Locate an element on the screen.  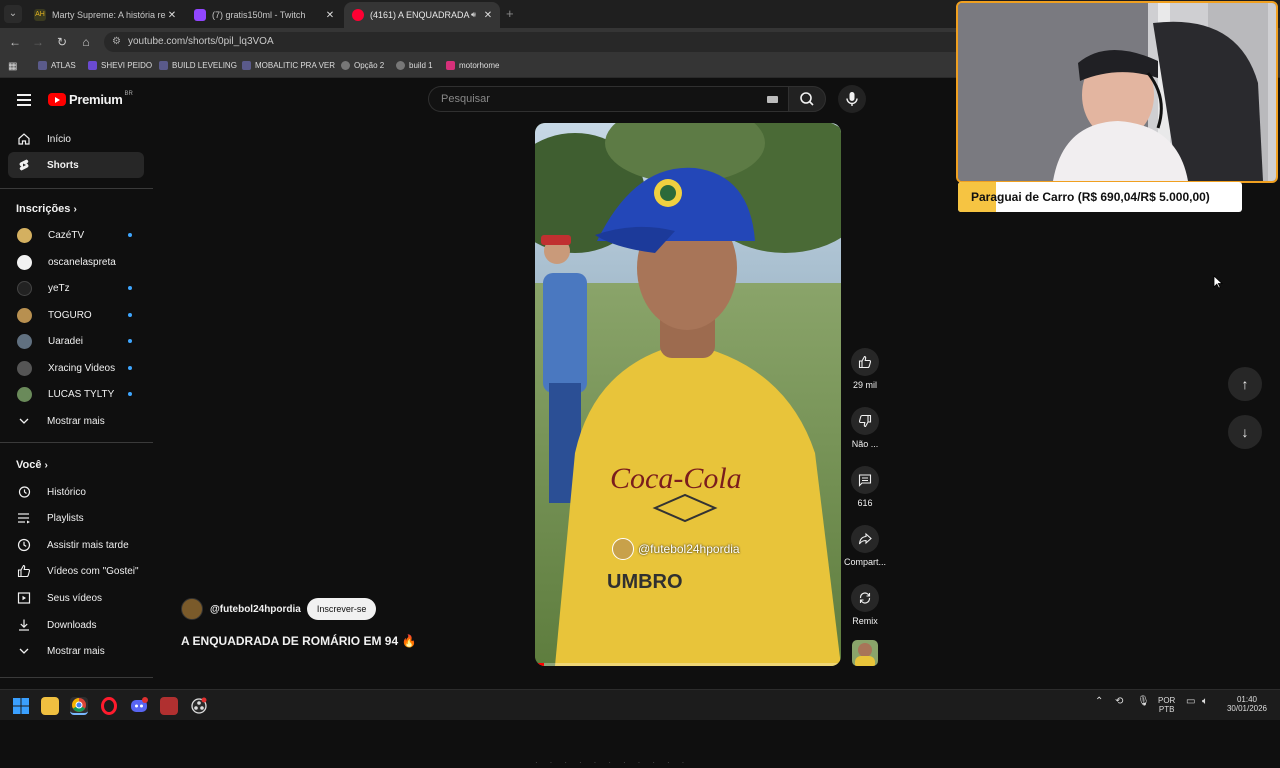
site-info-icon: ⚙︎ is located at coordinates (116, 42).